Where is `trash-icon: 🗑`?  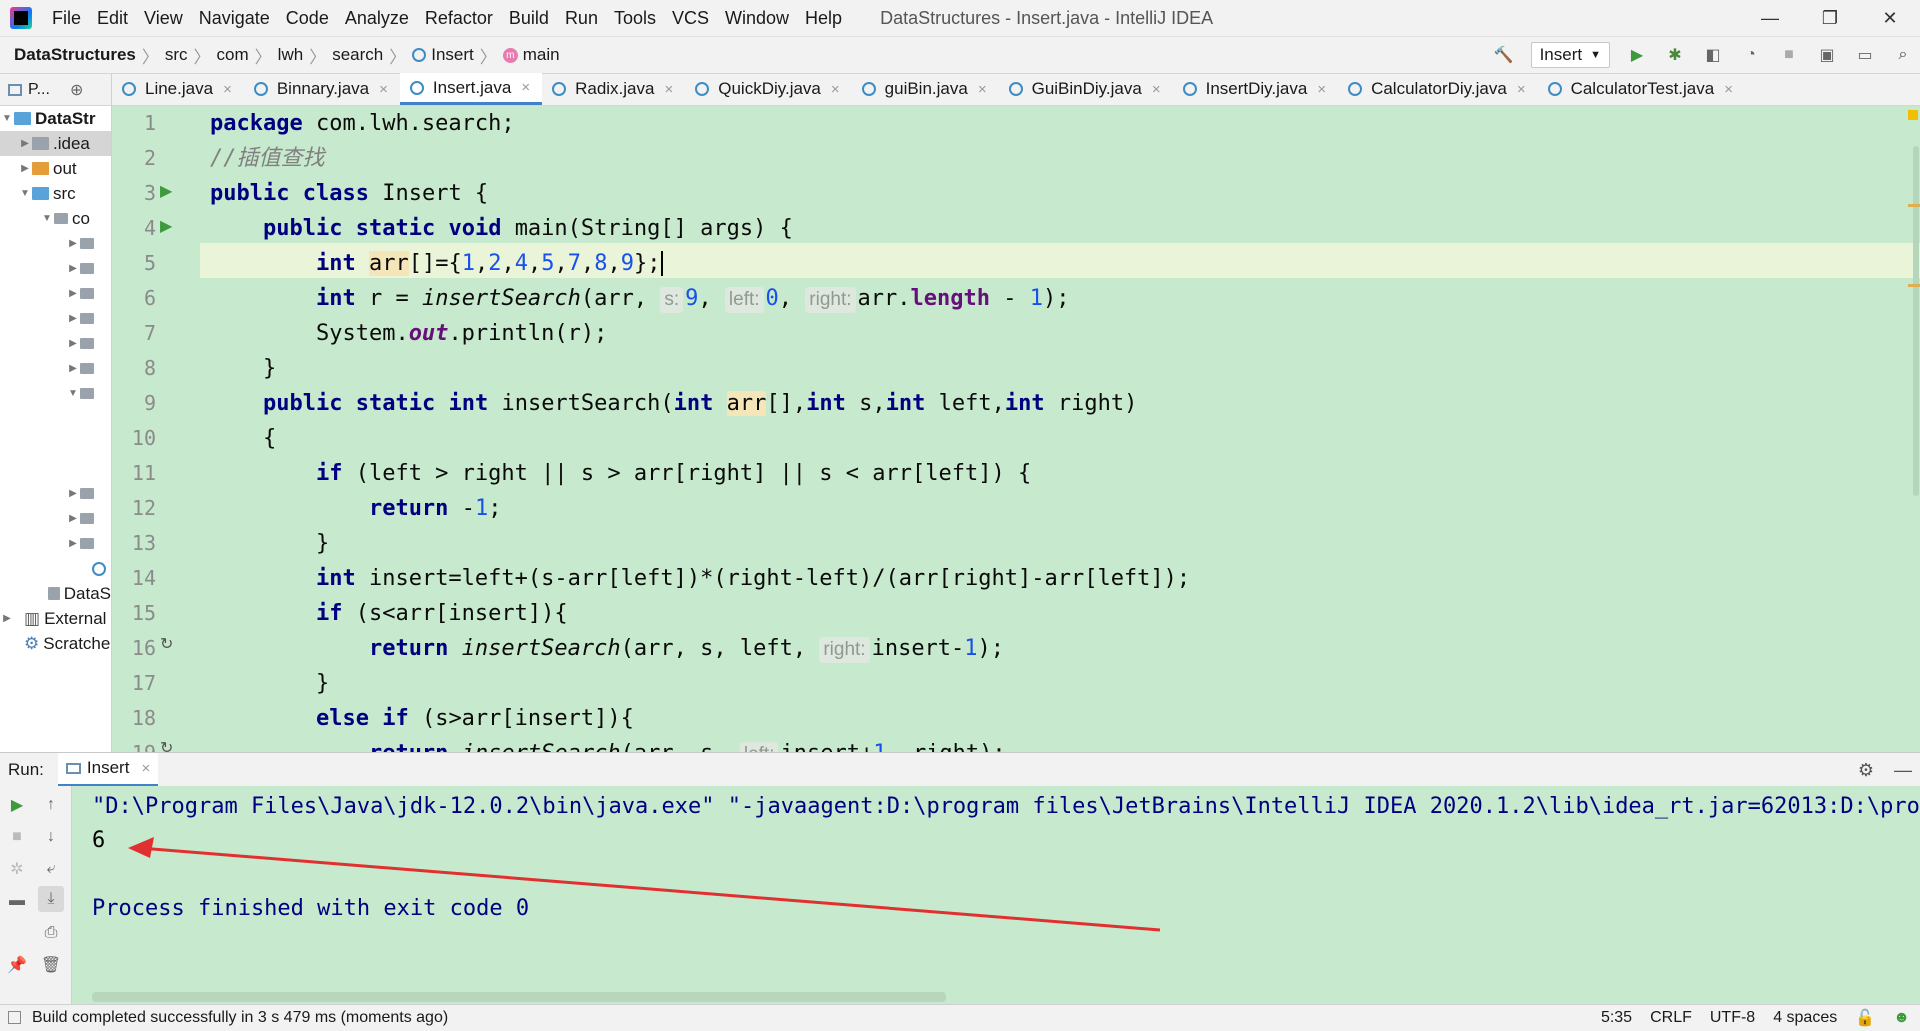
trash-icon: 🗑 is located at coordinates (51, 965).